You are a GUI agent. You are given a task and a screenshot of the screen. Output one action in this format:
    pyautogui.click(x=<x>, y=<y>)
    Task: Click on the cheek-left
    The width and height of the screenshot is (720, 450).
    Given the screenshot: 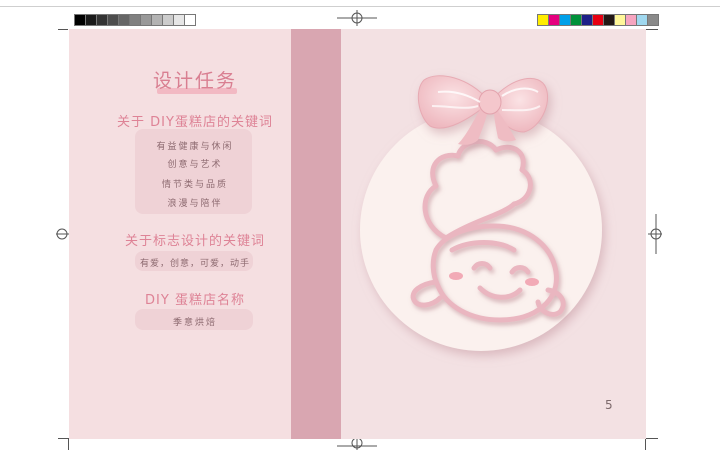 What is the action you would take?
    pyautogui.click(x=456, y=276)
    